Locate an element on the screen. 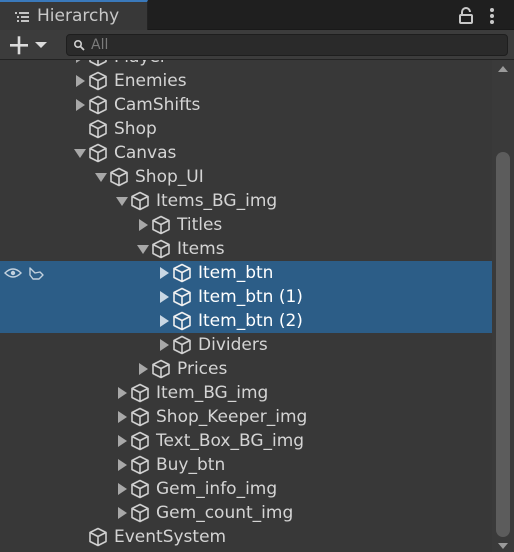 Image resolution: width=514 pixels, height=552 pixels. tree-item-label: Buy_btn is located at coordinates (191, 465).